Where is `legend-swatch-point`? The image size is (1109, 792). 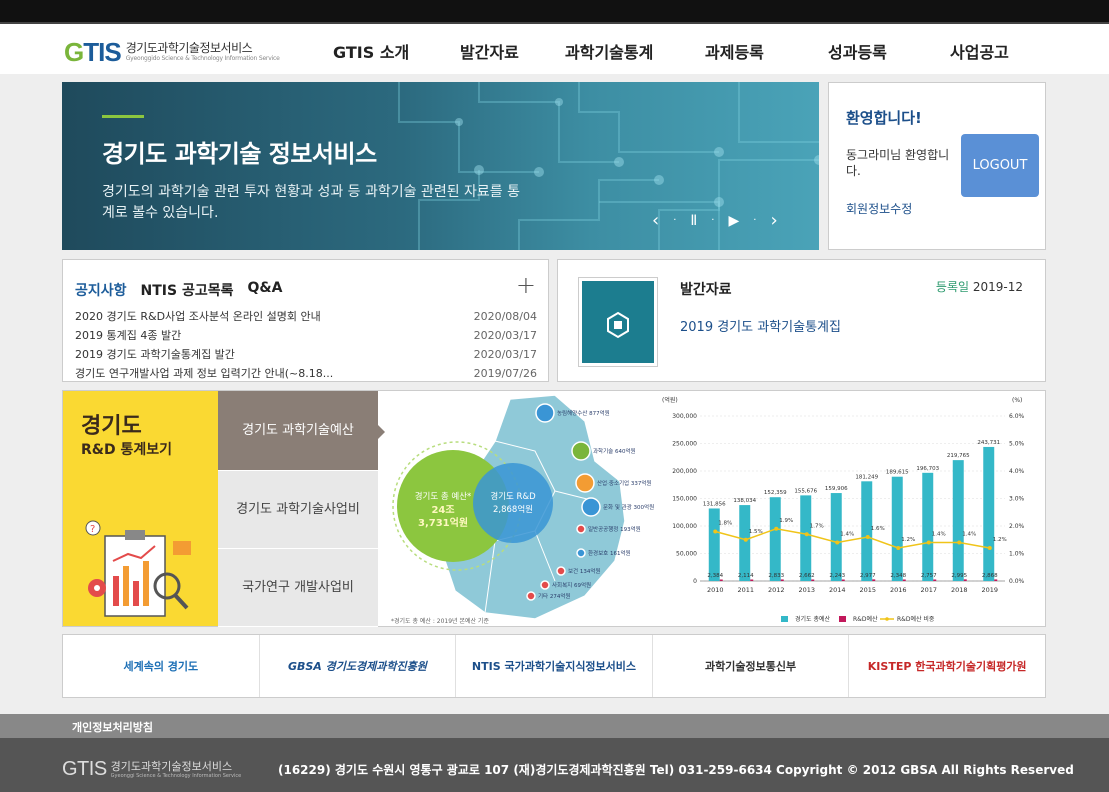 legend-swatch-point is located at coordinates (887, 619).